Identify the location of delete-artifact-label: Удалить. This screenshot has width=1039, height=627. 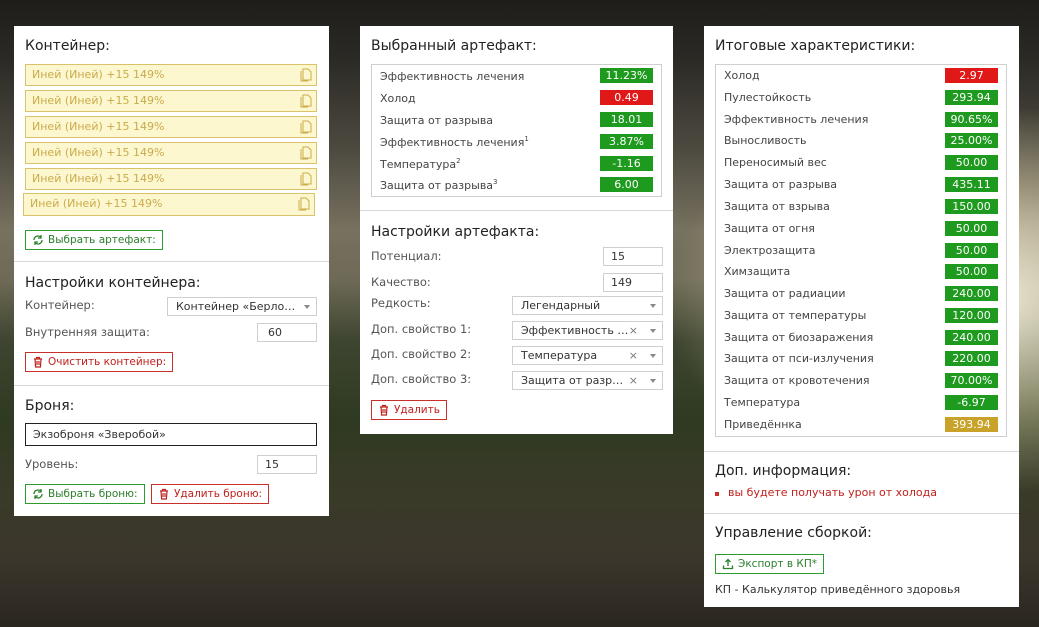
(417, 410).